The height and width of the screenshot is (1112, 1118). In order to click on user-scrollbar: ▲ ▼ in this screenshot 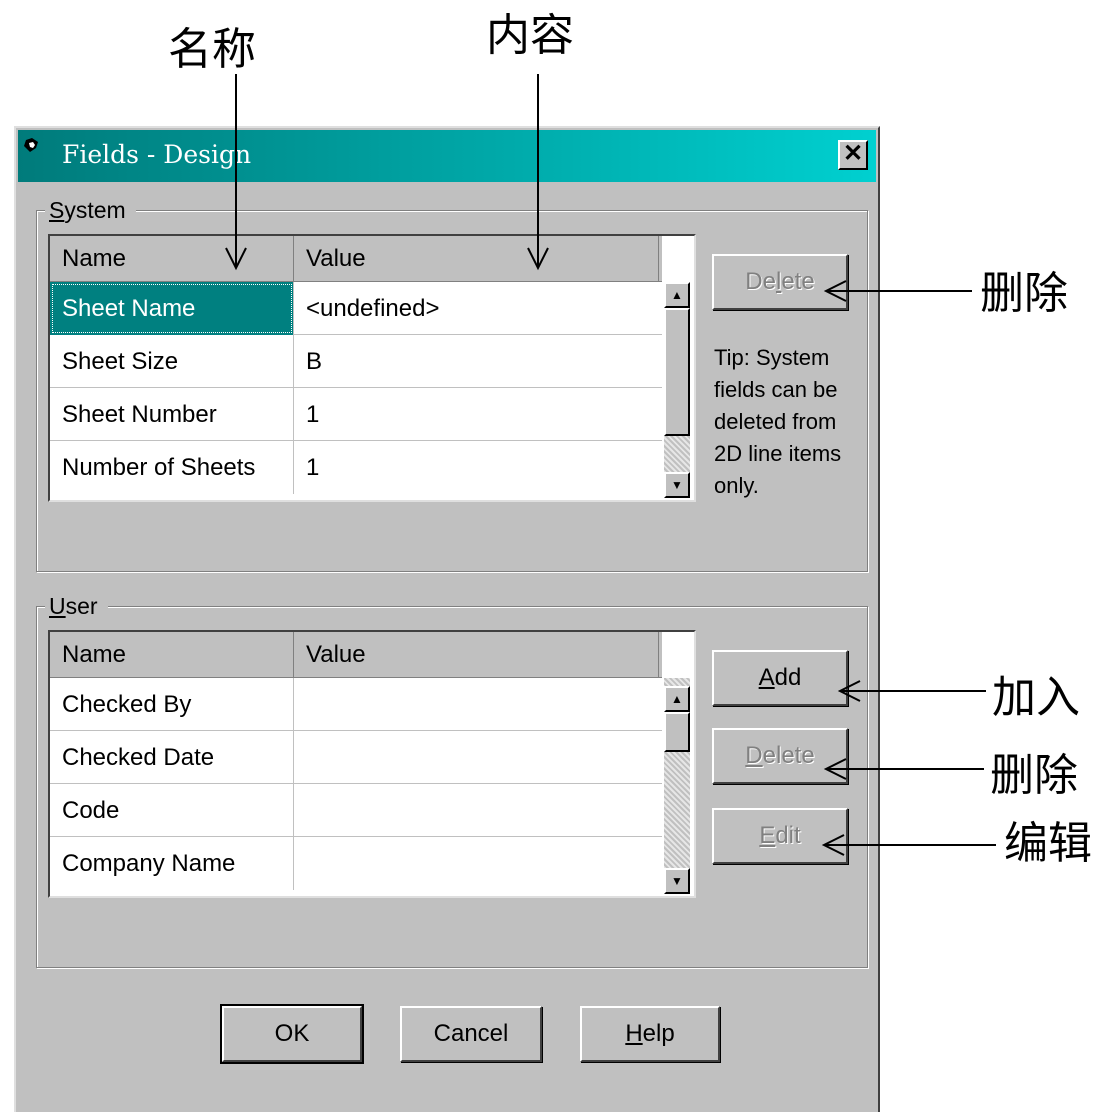, I will do `click(677, 786)`.